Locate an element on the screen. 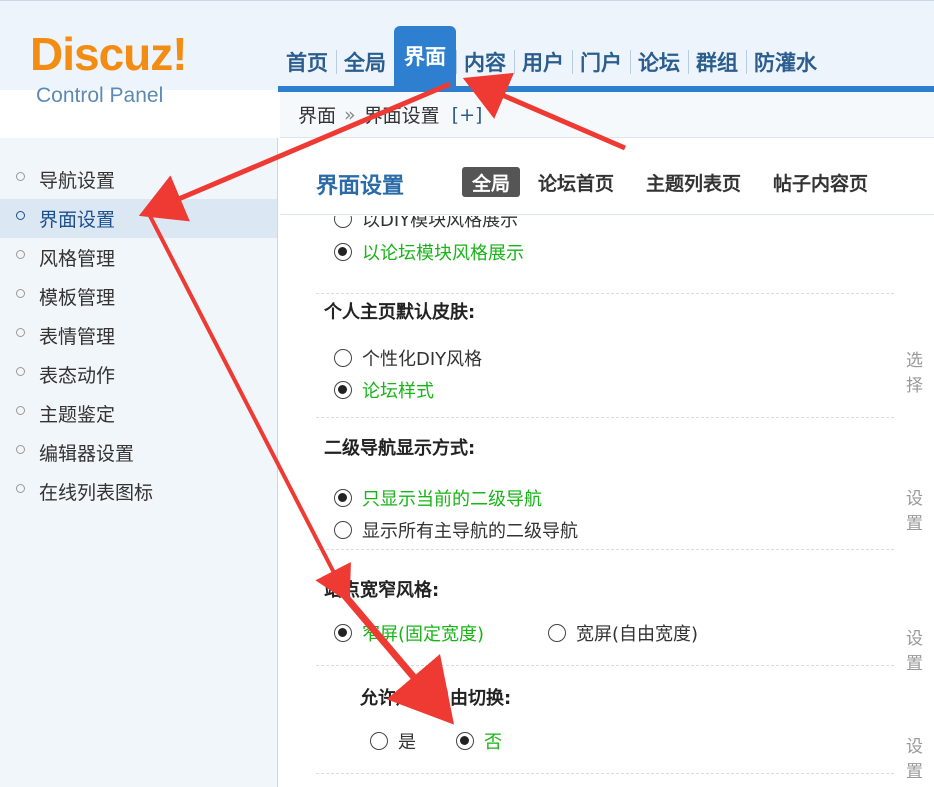  sidebar-item-thread-stamps: 主题鉴定 is located at coordinates (138, 413).